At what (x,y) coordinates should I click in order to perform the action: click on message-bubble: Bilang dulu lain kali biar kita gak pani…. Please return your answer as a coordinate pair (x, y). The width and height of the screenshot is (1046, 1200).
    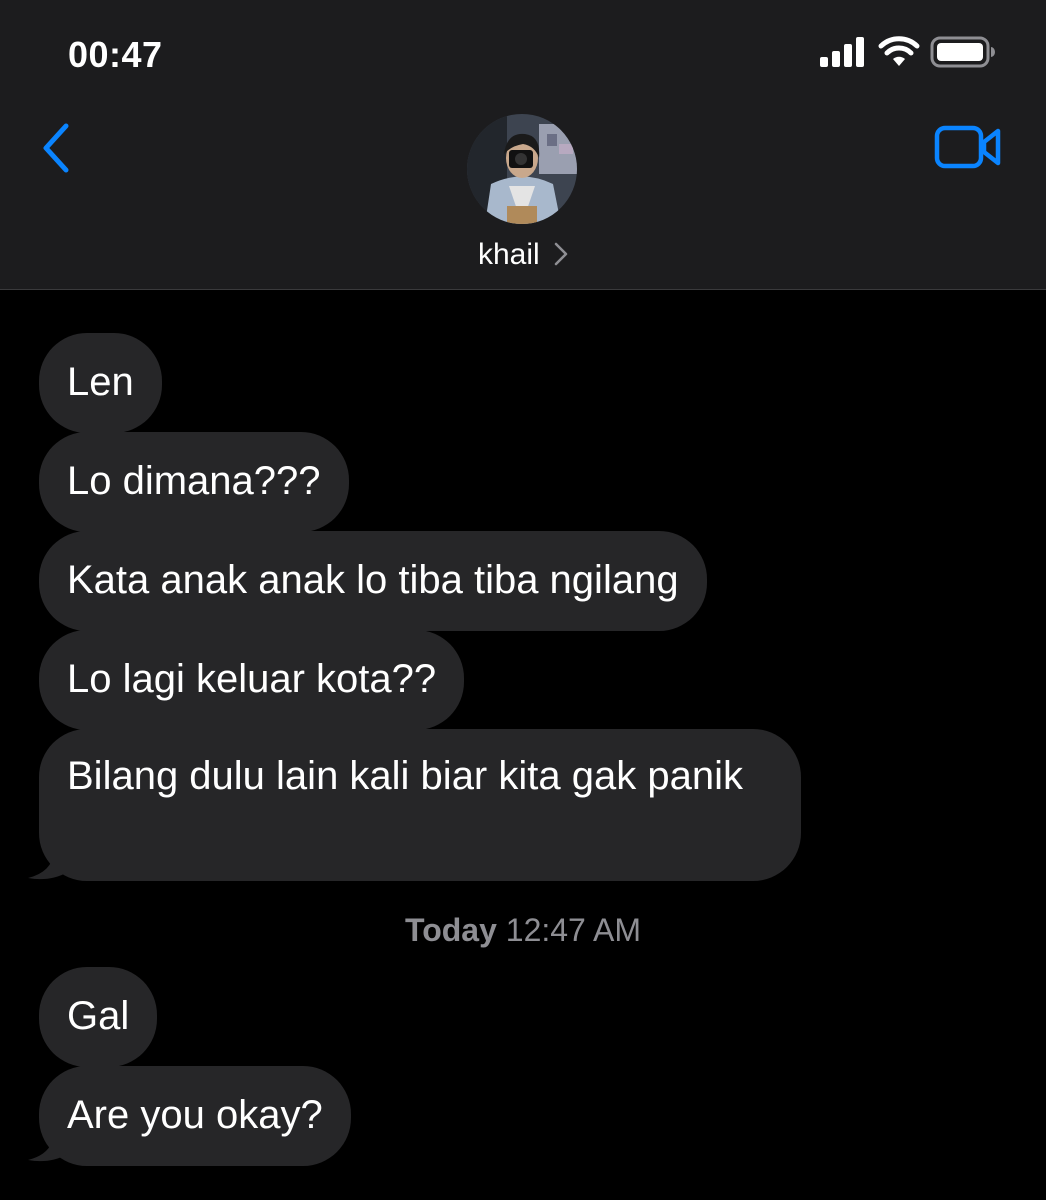
    Looking at the image, I should click on (420, 805).